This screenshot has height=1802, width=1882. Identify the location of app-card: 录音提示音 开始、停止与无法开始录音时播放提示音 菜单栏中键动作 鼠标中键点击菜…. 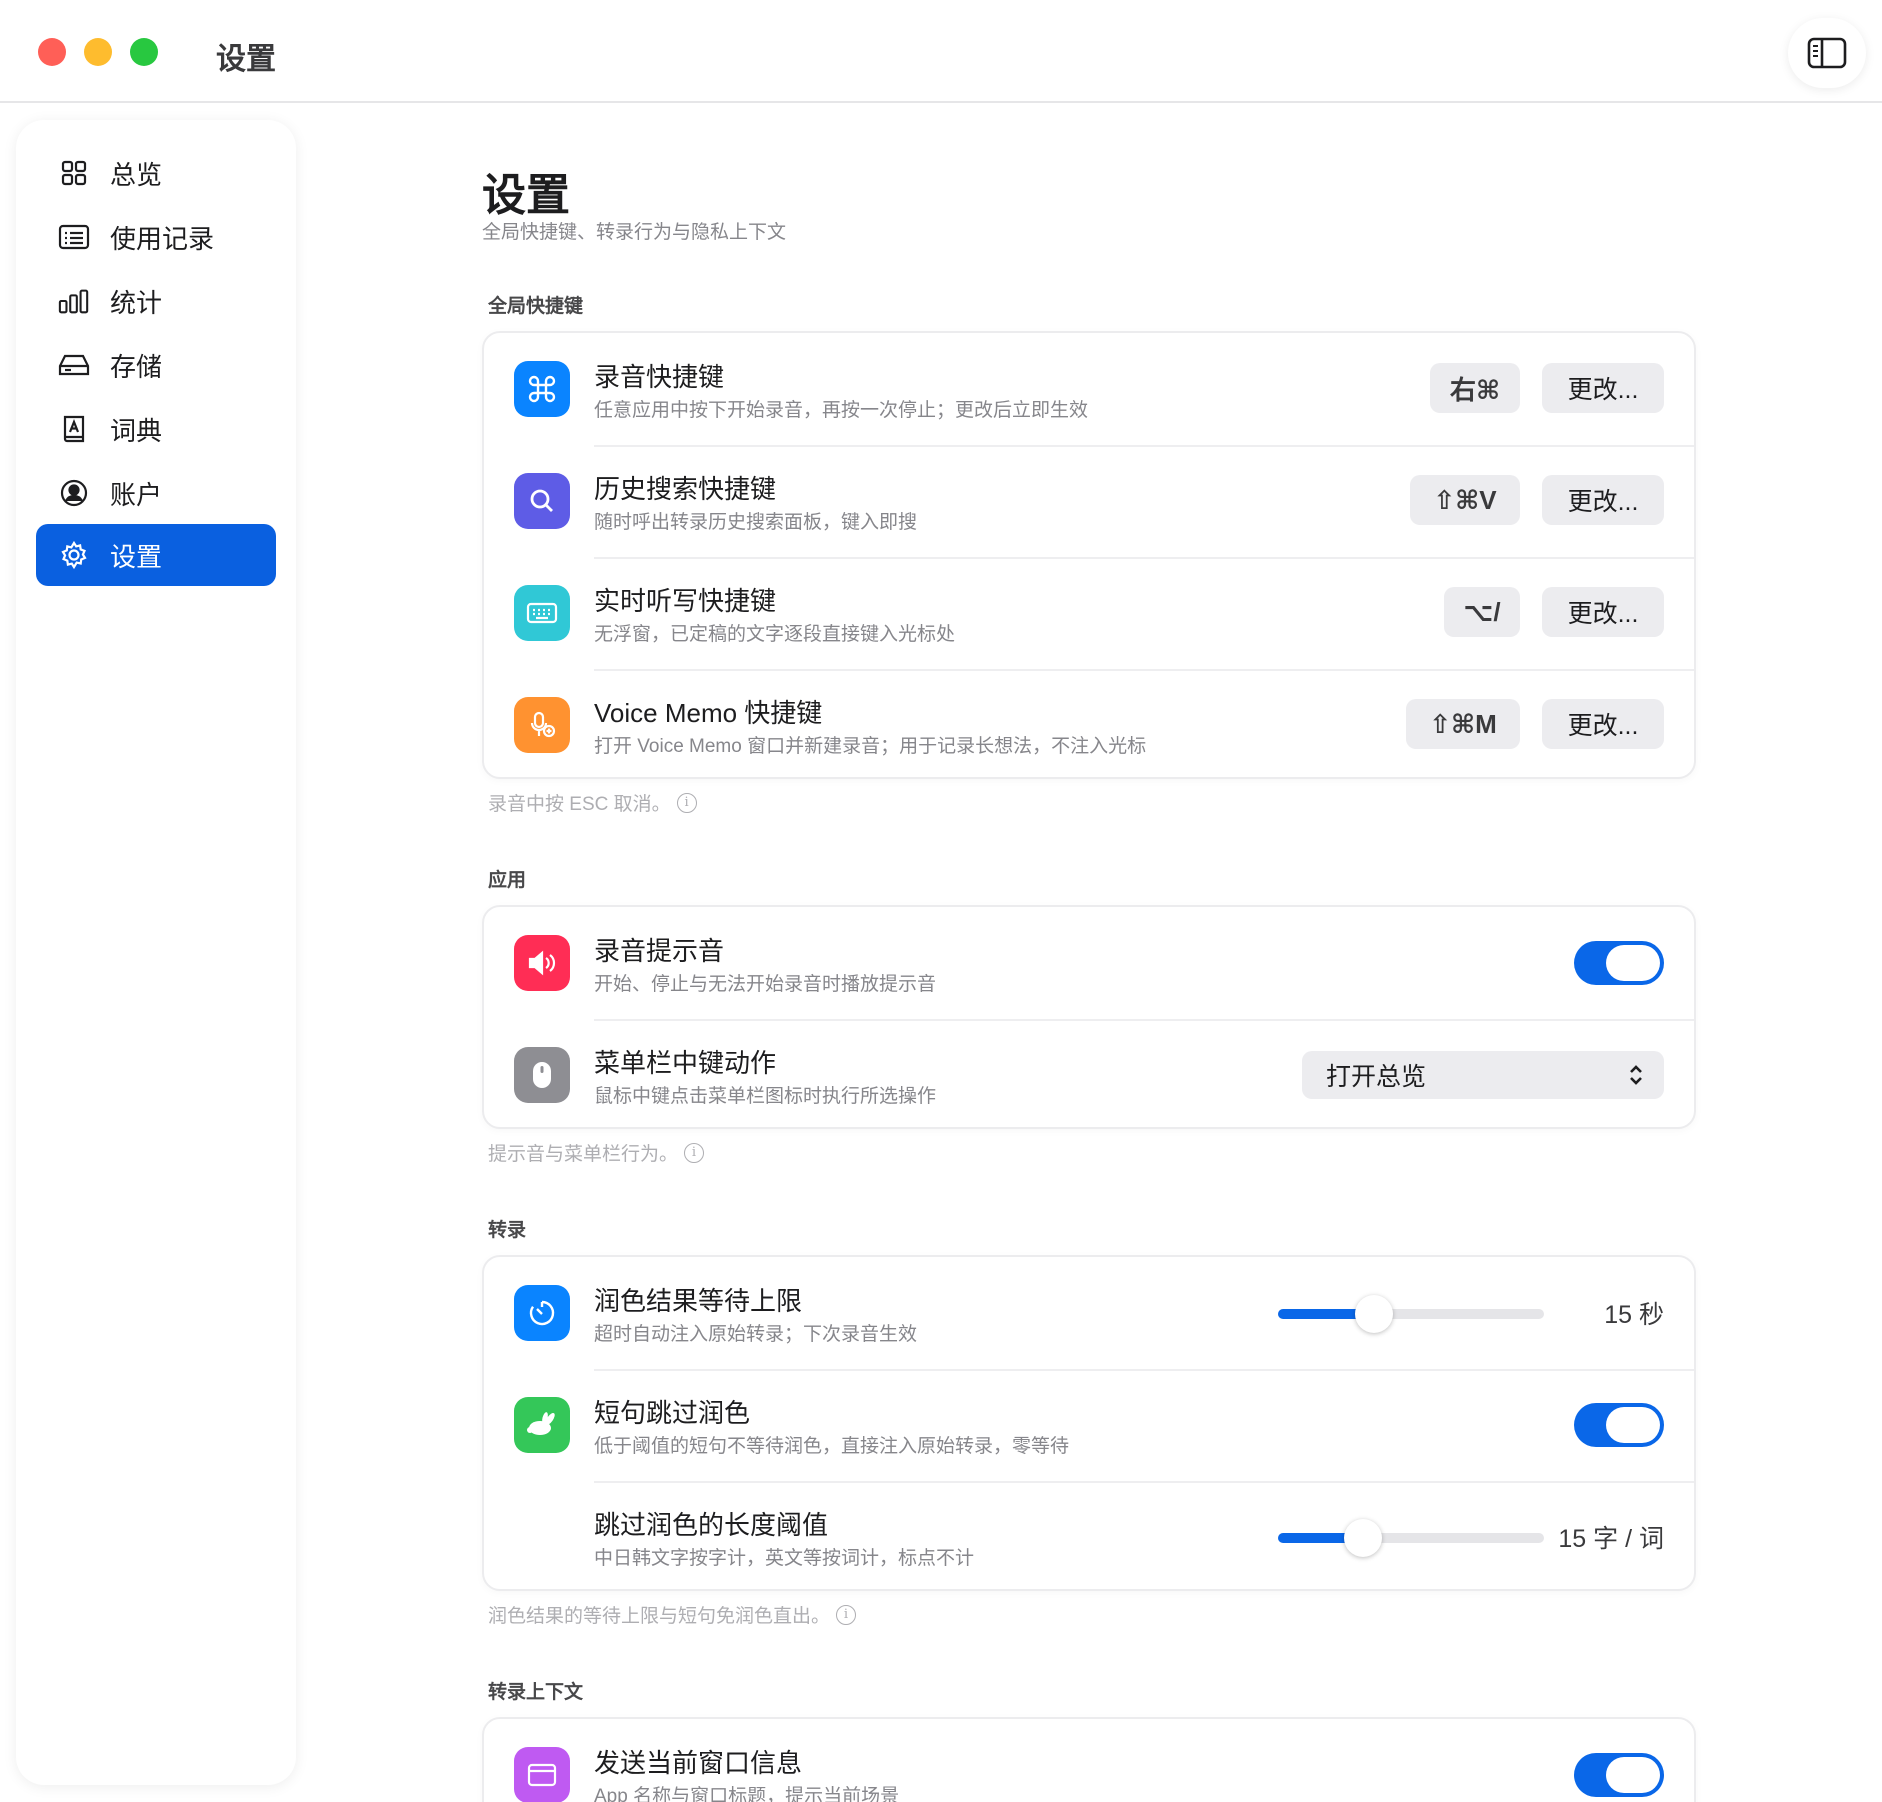
(1089, 1017).